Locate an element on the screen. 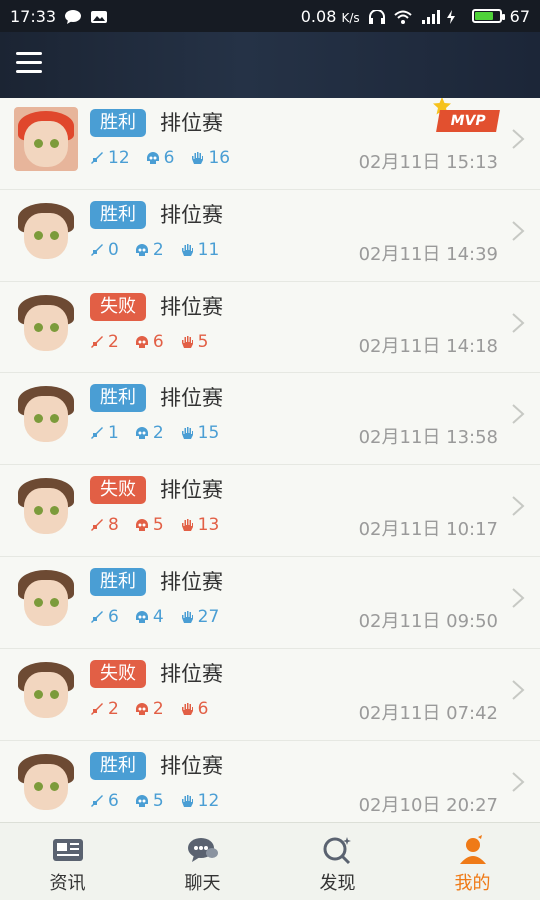 The height and width of the screenshot is (900, 540). match-time: 02月11日 14:39 is located at coordinates (428, 254).